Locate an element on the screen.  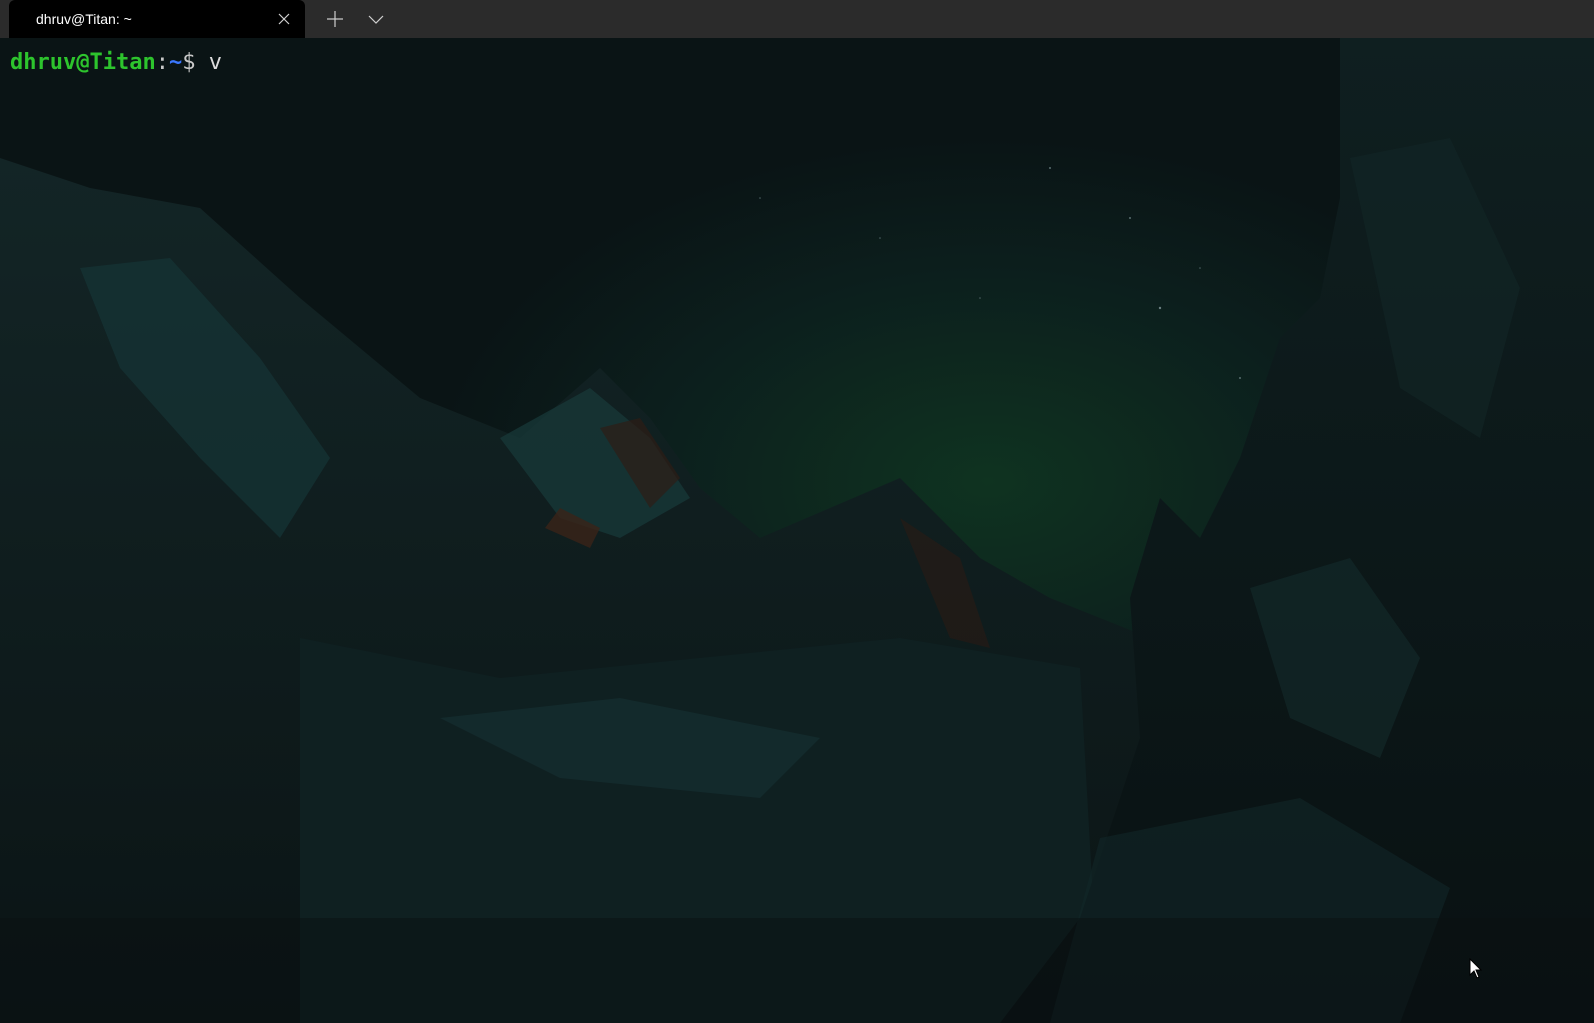
prompt-path: ~ is located at coordinates (175, 62).